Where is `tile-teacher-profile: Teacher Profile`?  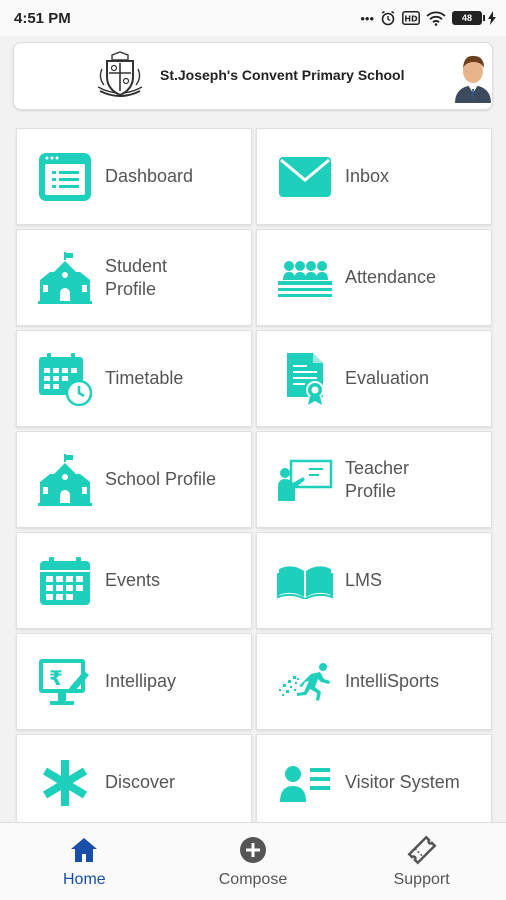 tile-teacher-profile: Teacher Profile is located at coordinates (374, 479).